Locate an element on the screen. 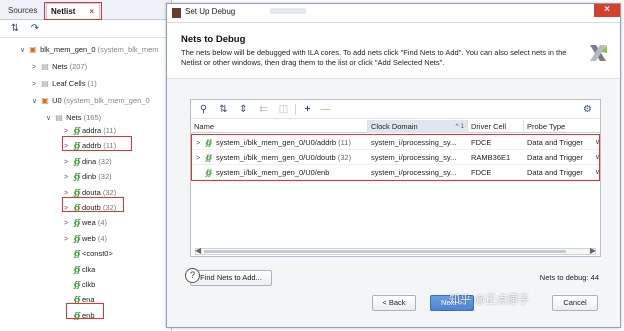  column-probe-type: Probe Type is located at coordinates (562, 126).